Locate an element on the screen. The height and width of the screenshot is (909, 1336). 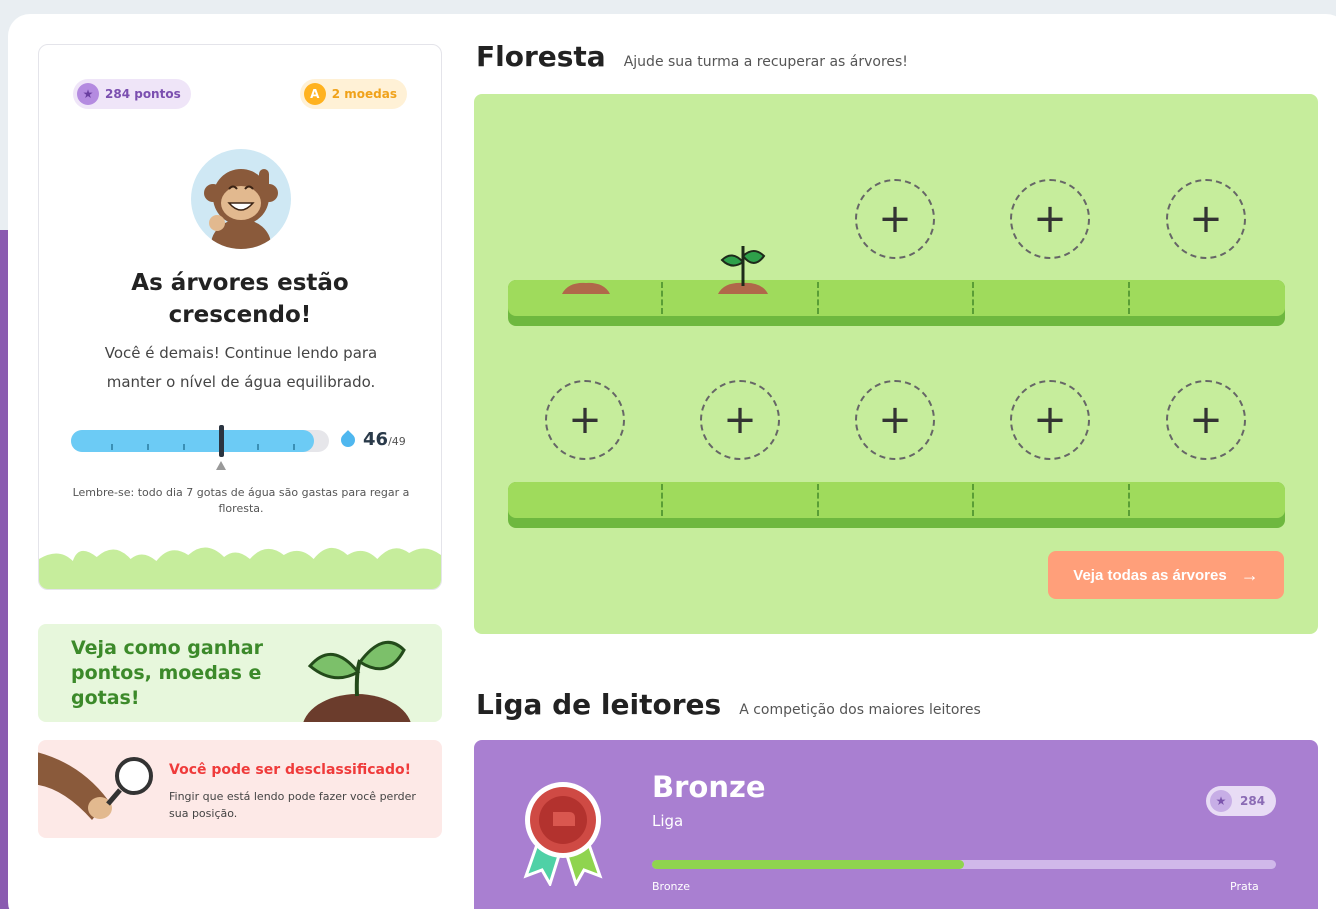
league-score-badge: ★ 284 is located at coordinates (1241, 801).